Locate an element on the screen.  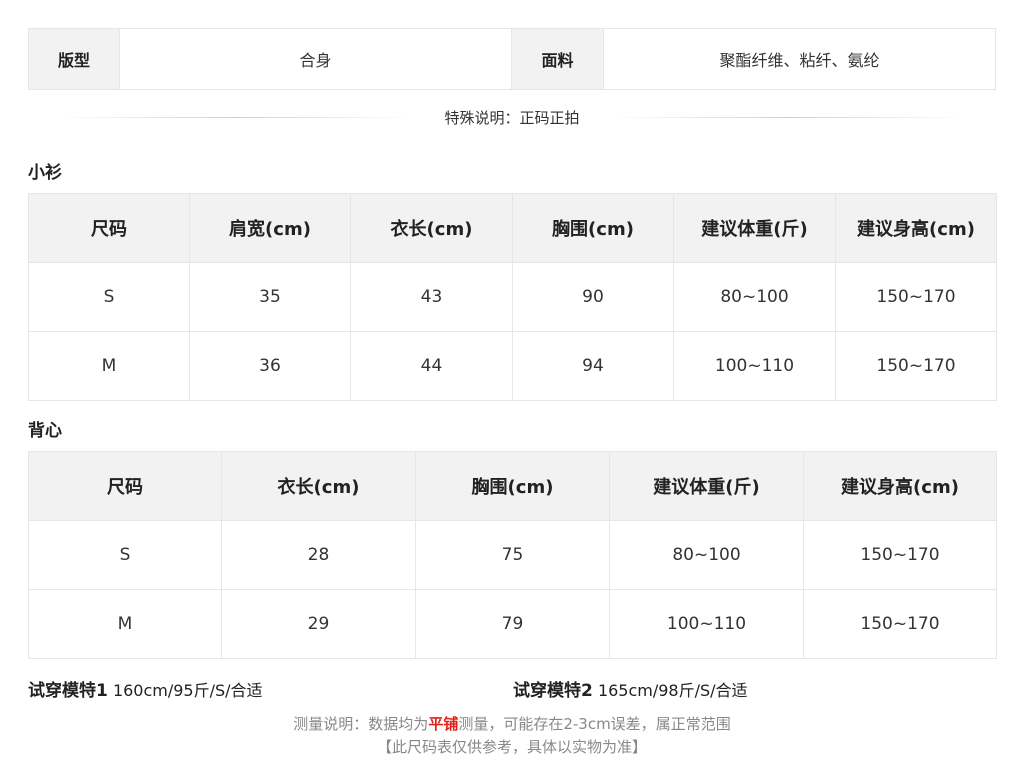
cell-shoulder: 35 is located at coordinates (270, 297).